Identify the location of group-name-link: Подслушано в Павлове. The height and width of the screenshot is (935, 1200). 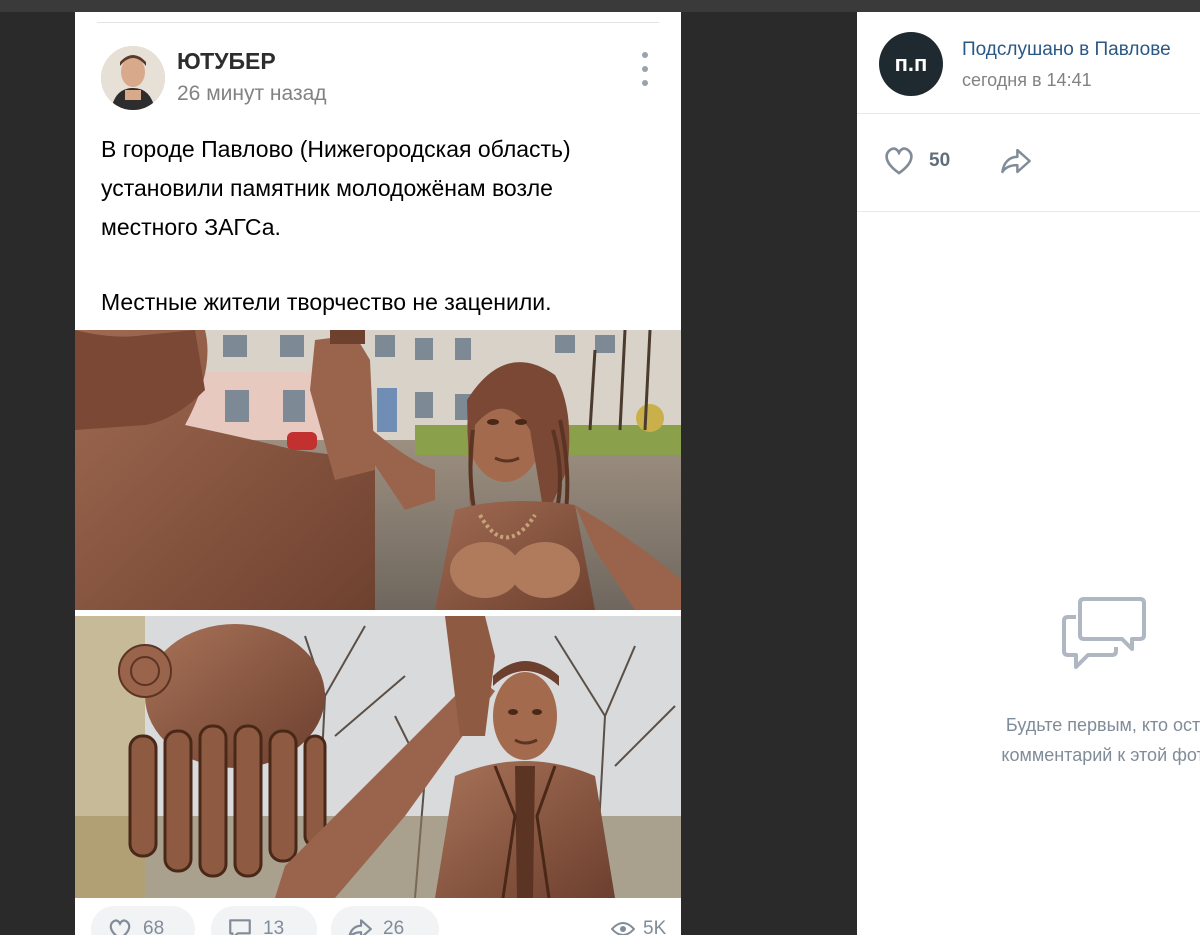
(1066, 50).